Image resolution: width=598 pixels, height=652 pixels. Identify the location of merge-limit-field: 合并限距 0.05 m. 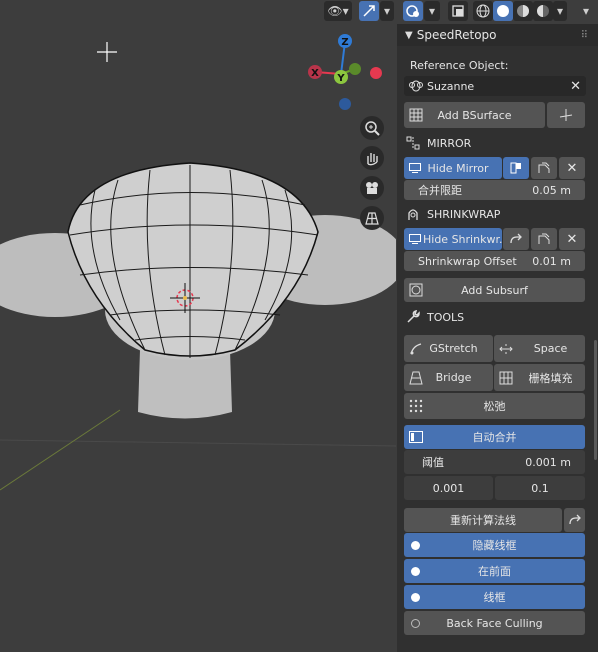
(494, 190).